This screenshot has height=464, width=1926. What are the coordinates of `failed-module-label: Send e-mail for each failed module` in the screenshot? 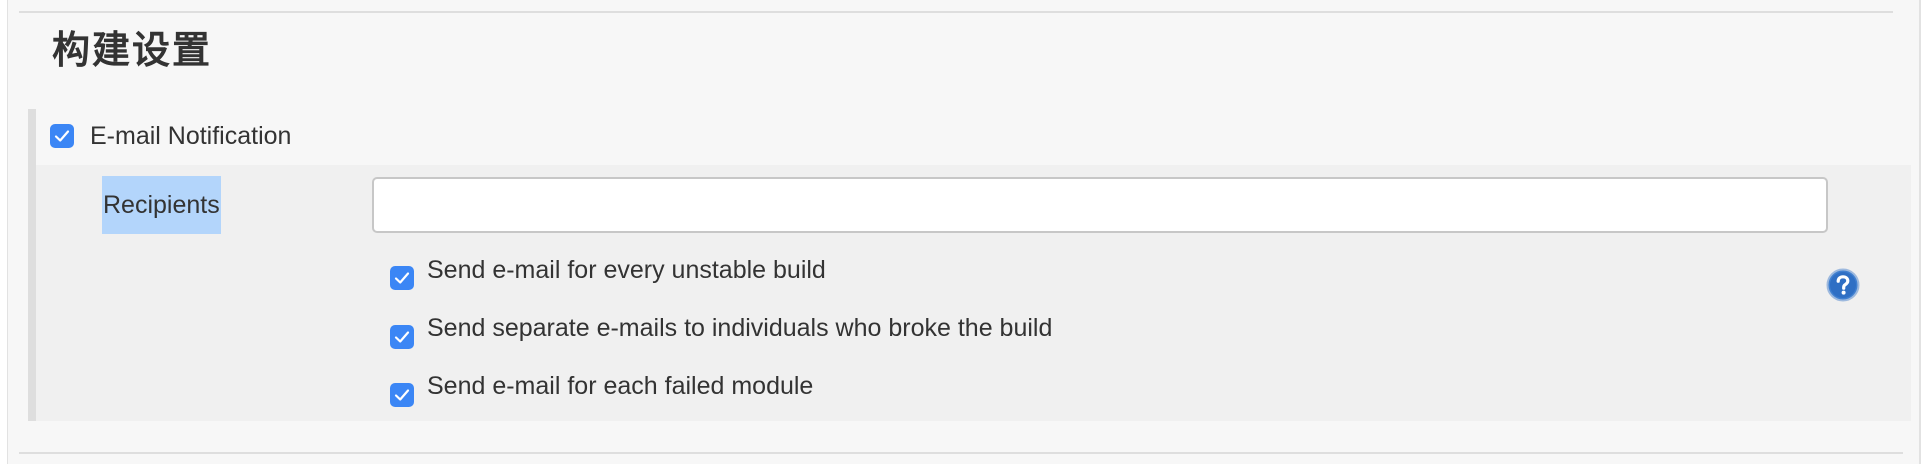 It's located at (620, 386).